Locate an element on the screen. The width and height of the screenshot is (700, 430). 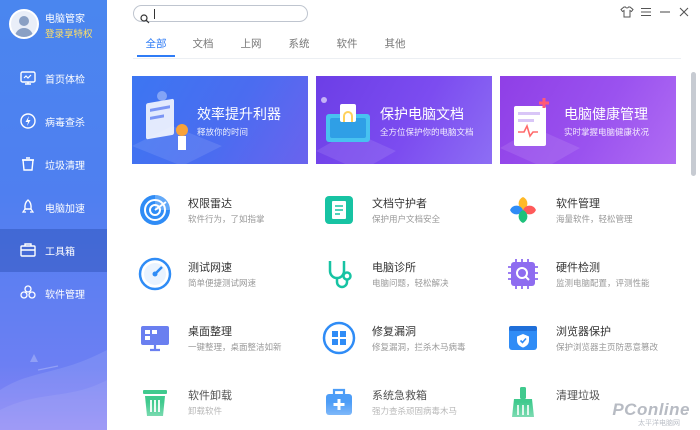
sidebar-nav: 首页体检 病毒查杀 垃圾清理 电脑加速 工具箱 软件管理 is located at coordinates (53, 186).